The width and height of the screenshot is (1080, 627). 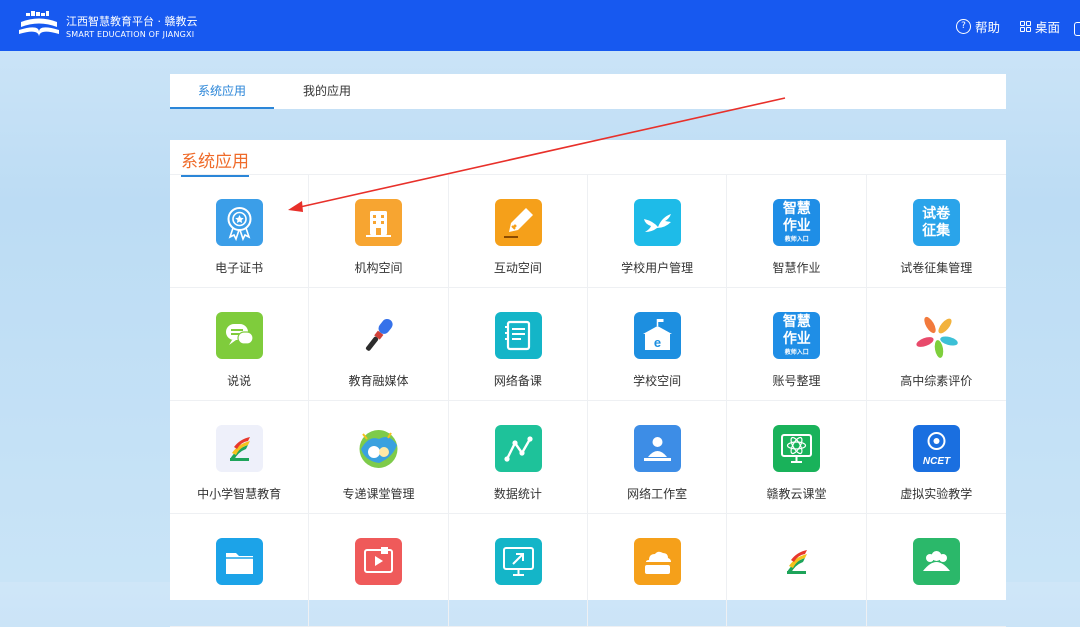 I want to click on app-label: 高中综素评价, so click(x=936, y=381).